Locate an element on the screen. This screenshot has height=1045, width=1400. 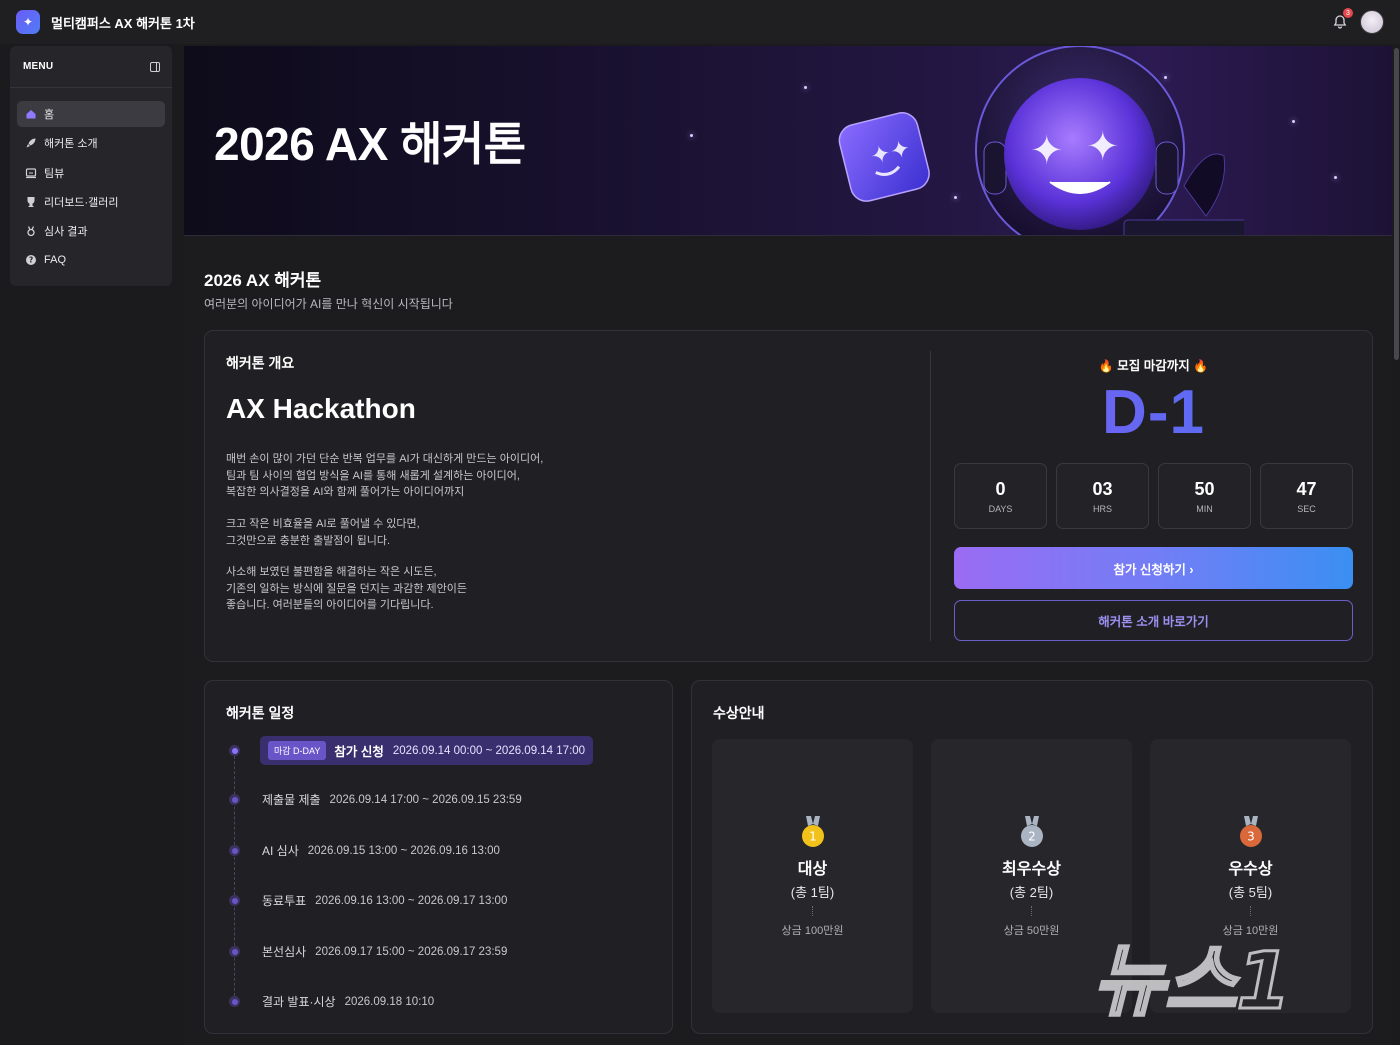
sidebar-nav: 홈 해커톤 소개 팀뷰 리더보드·갤러리 심사 결과 ? FAQ is located at coordinates (91, 180).